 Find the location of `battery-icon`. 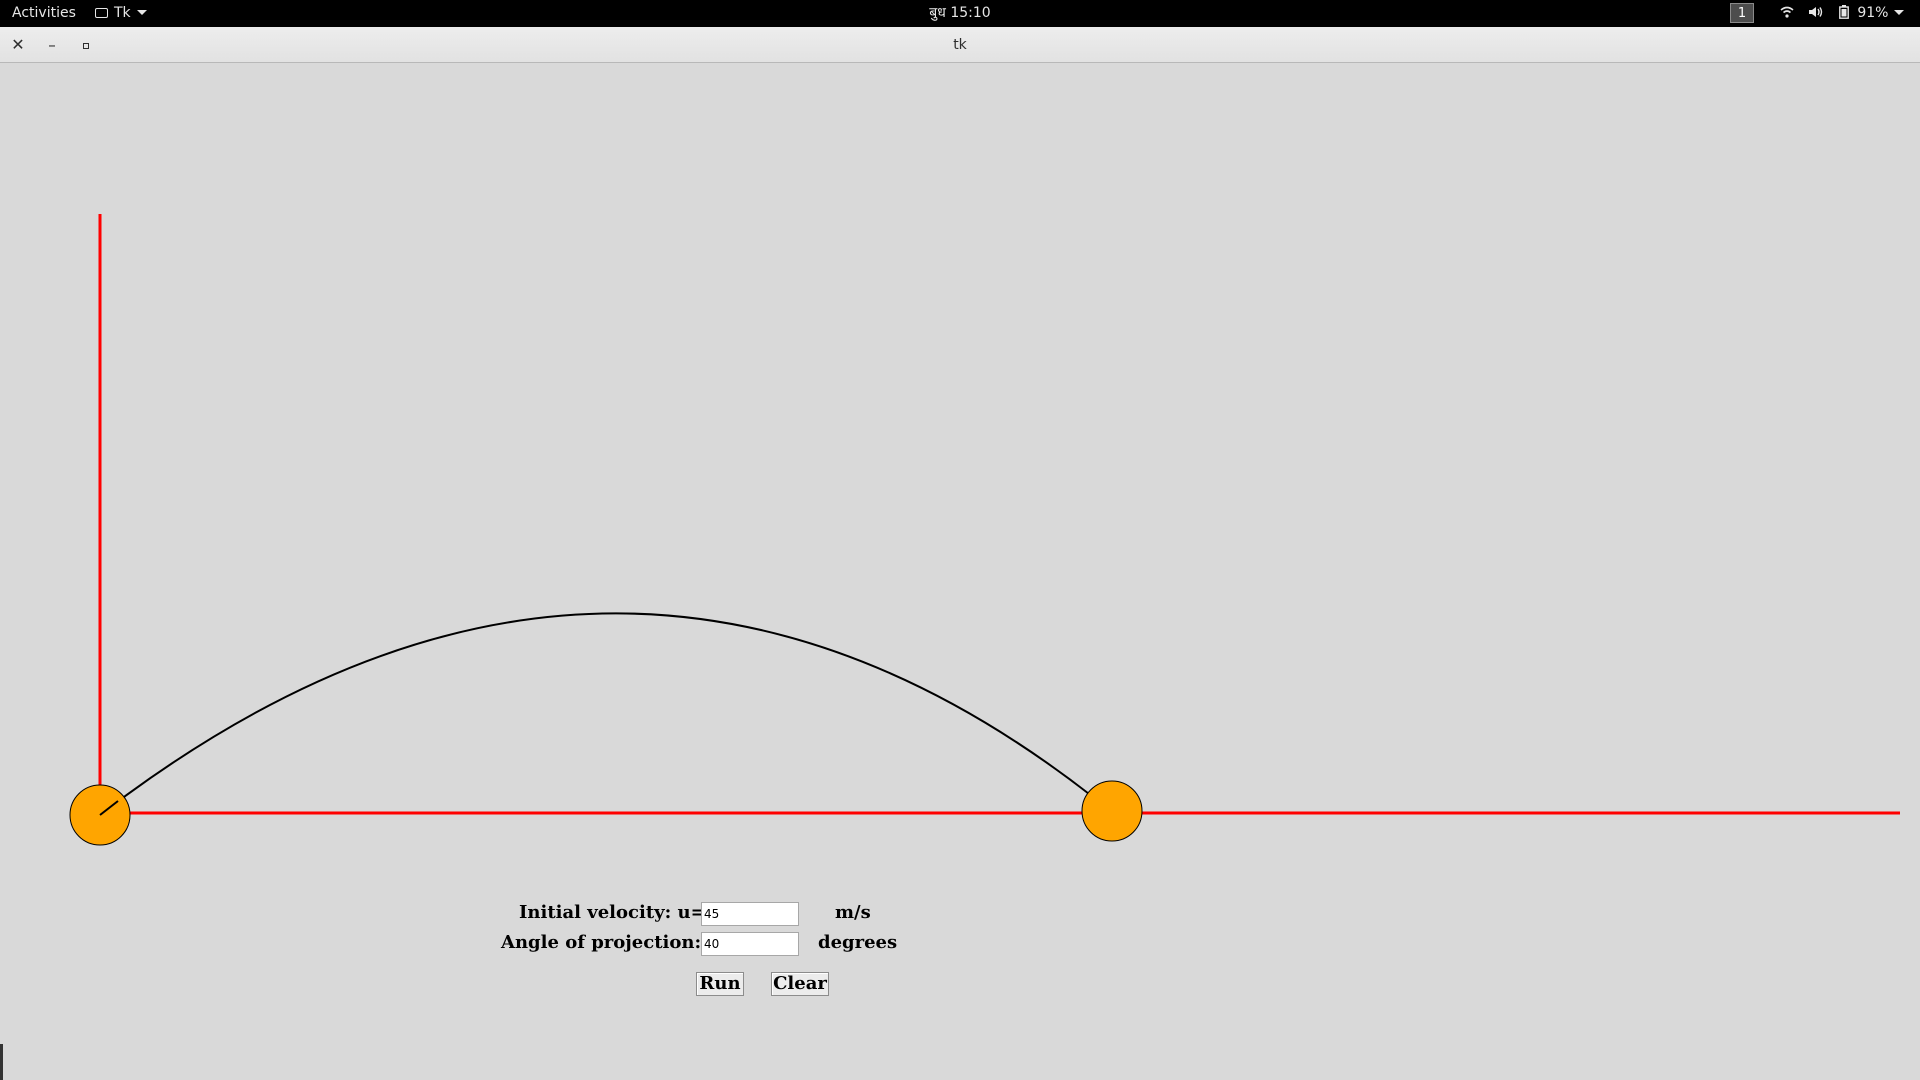

battery-icon is located at coordinates (1844, 13).